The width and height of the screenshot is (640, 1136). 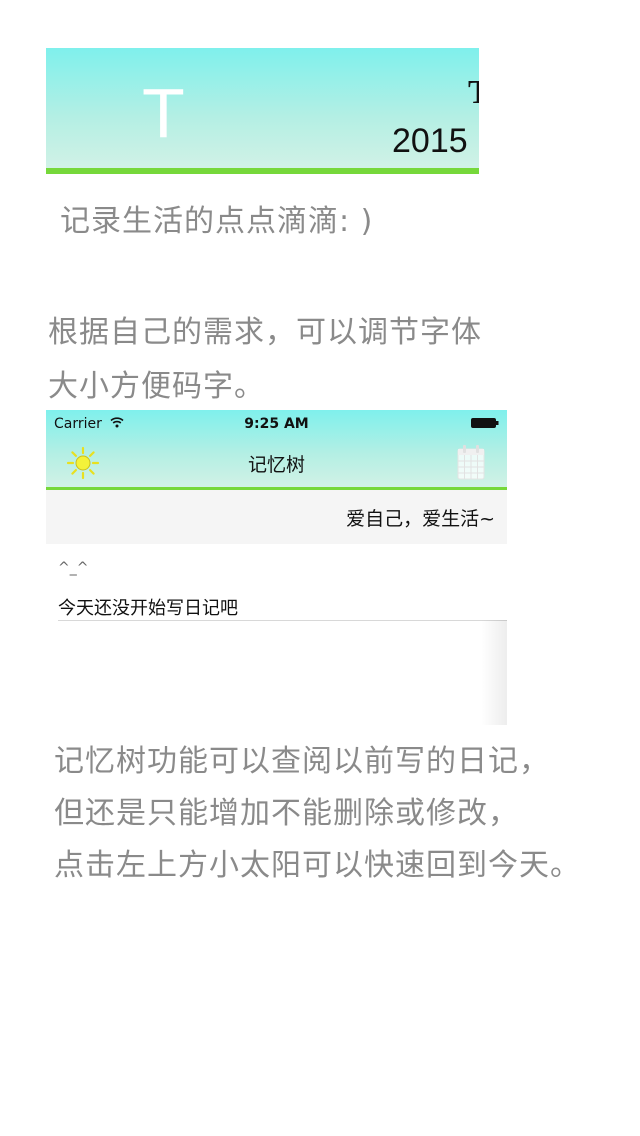 What do you see at coordinates (471, 462) in the screenshot?
I see `calendar-icon` at bounding box center [471, 462].